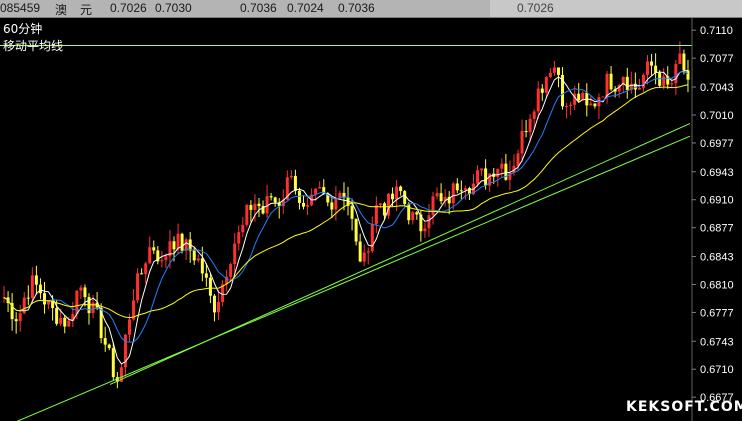 The height and width of the screenshot is (421, 742). I want to click on y-tick-label: 0.6810, so click(717, 285).